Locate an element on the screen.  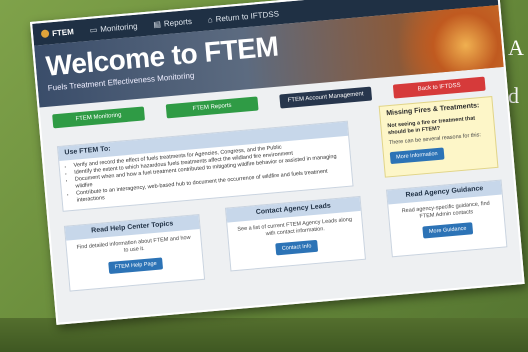
brand-label: FTEM is located at coordinates (63, 32).